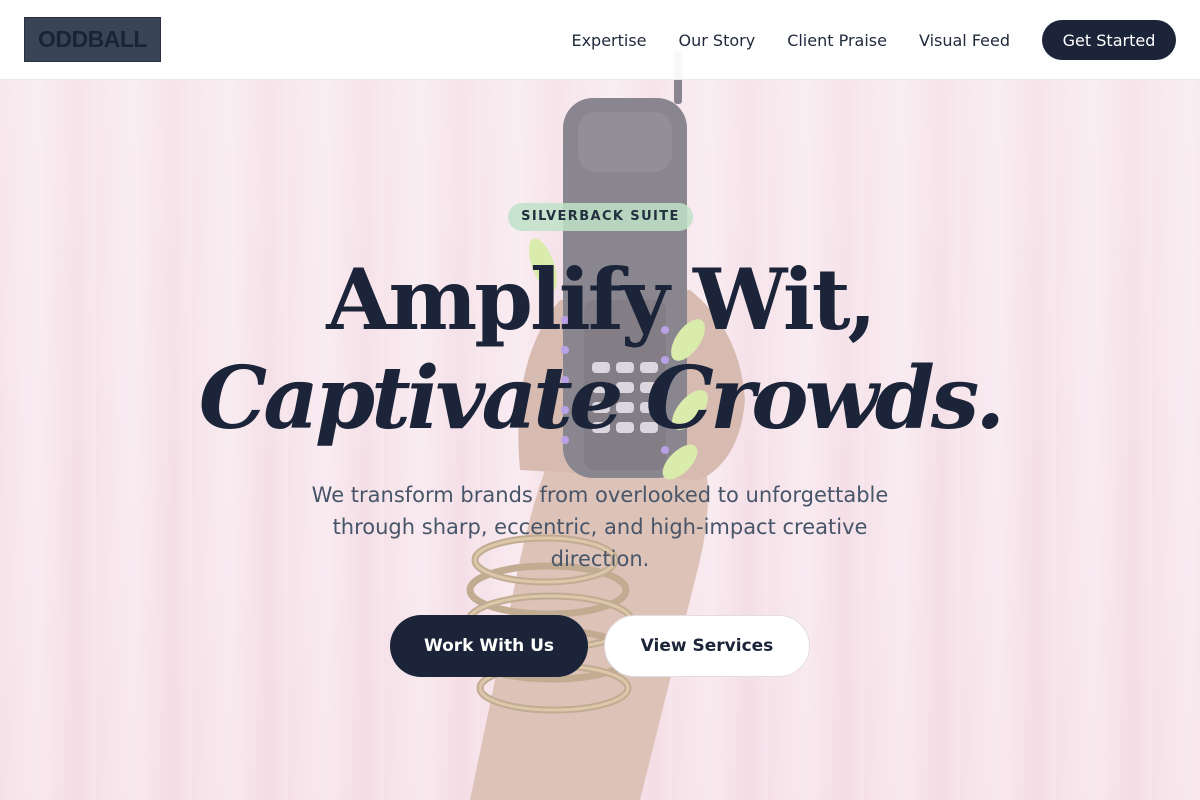  I want to click on get-started-button: Get Started, so click(1109, 40).